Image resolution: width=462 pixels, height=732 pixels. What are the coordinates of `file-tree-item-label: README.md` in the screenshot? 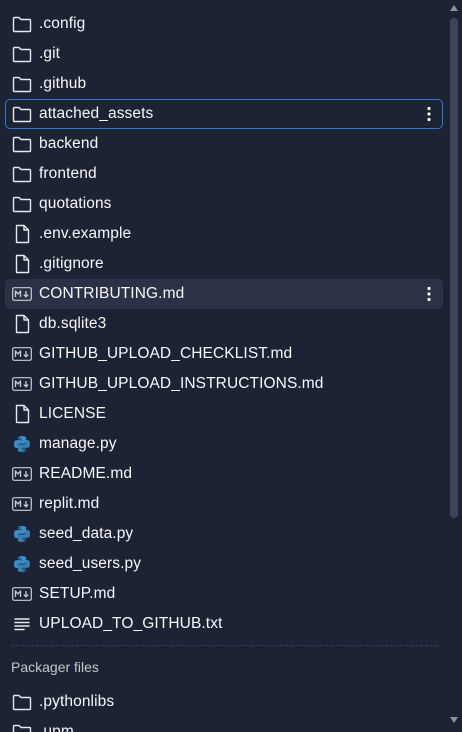 It's located at (86, 473).